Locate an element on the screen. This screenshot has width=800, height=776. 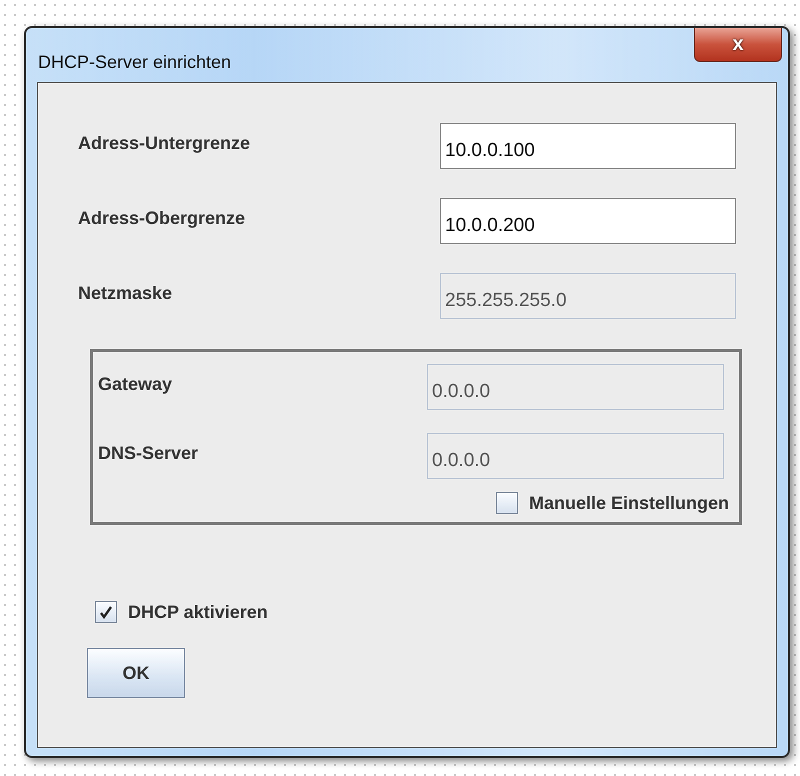
checkbox-label: DHCP aktivieren is located at coordinates (198, 612).